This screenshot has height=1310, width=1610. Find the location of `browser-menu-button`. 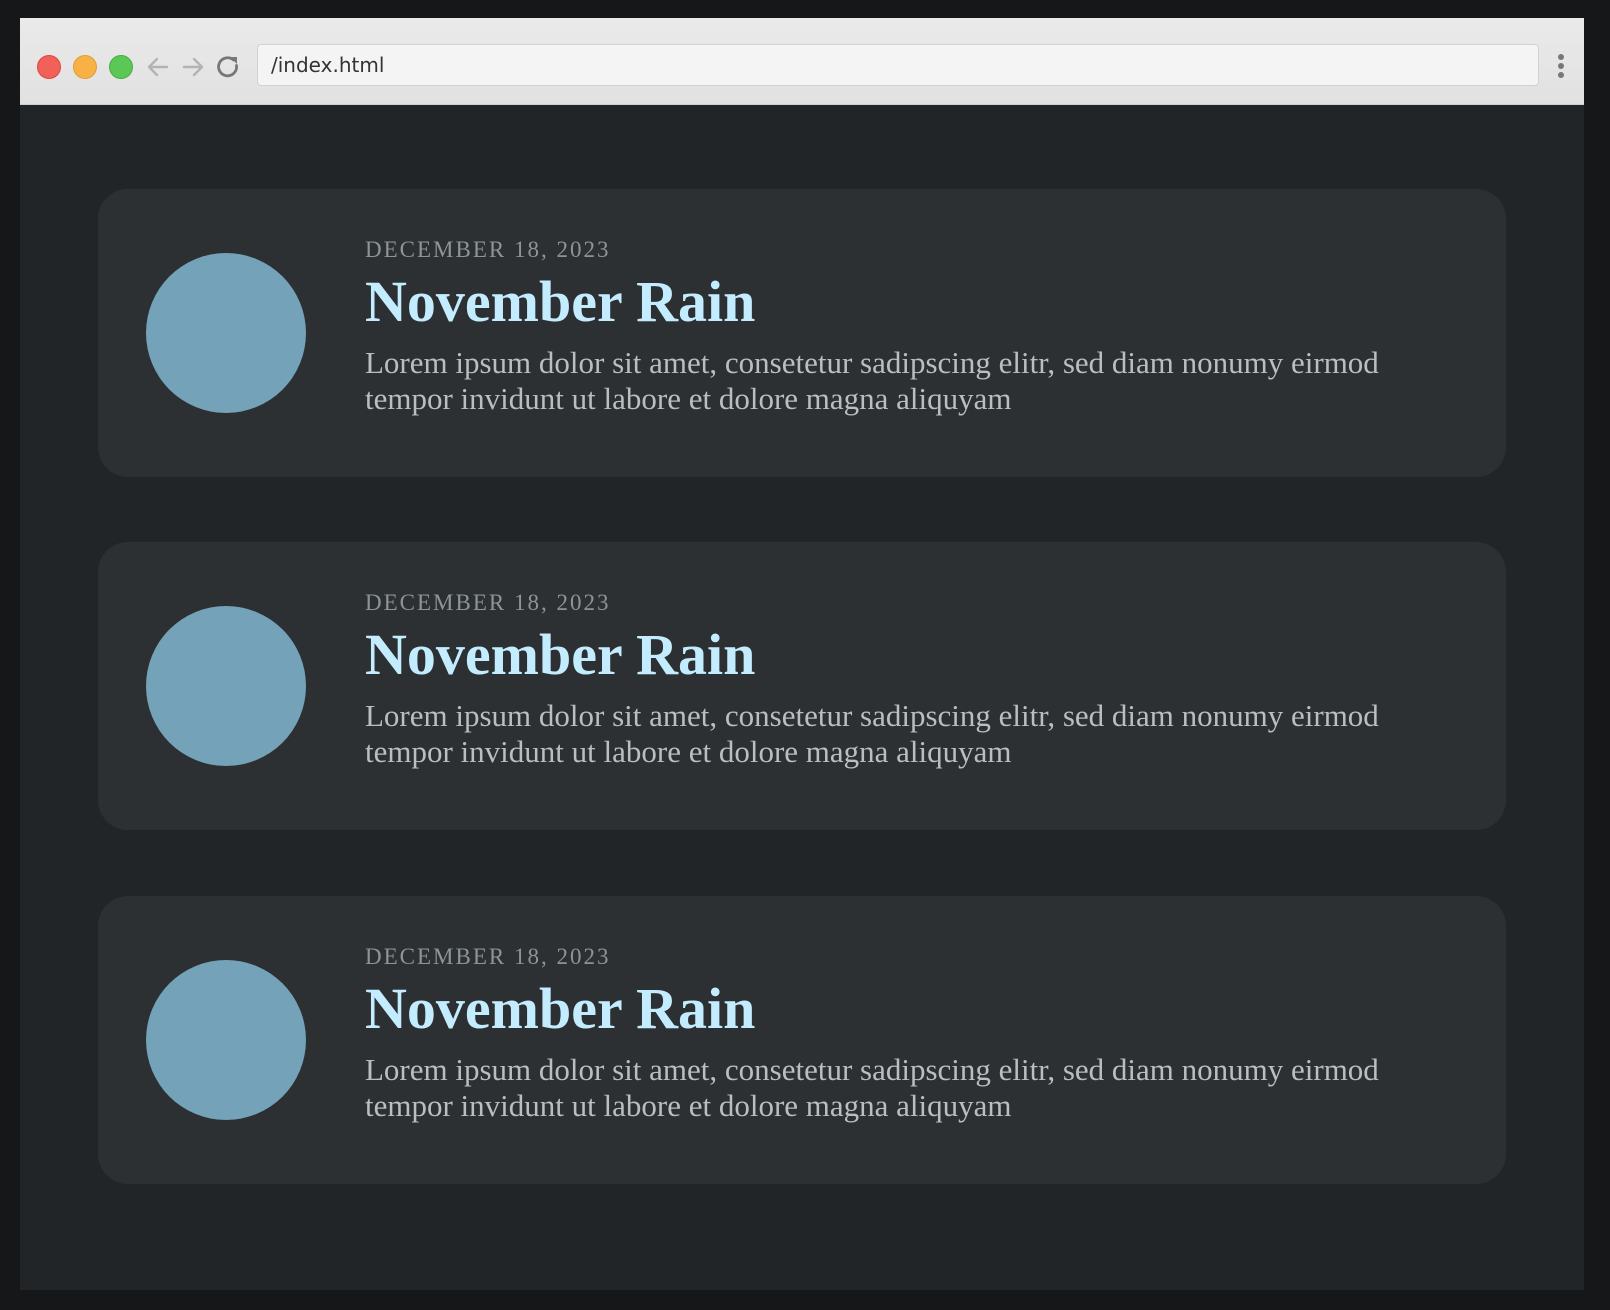

browser-menu-button is located at coordinates (1561, 68).